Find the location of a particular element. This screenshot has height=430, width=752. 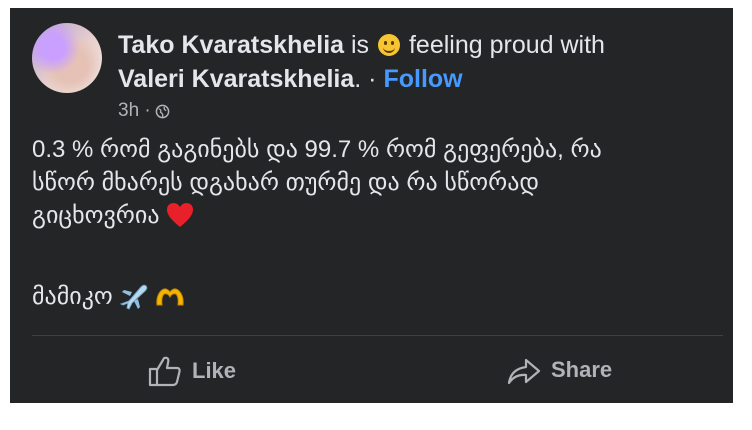

post-body-last-line: მამიკო is located at coordinates (108, 296).